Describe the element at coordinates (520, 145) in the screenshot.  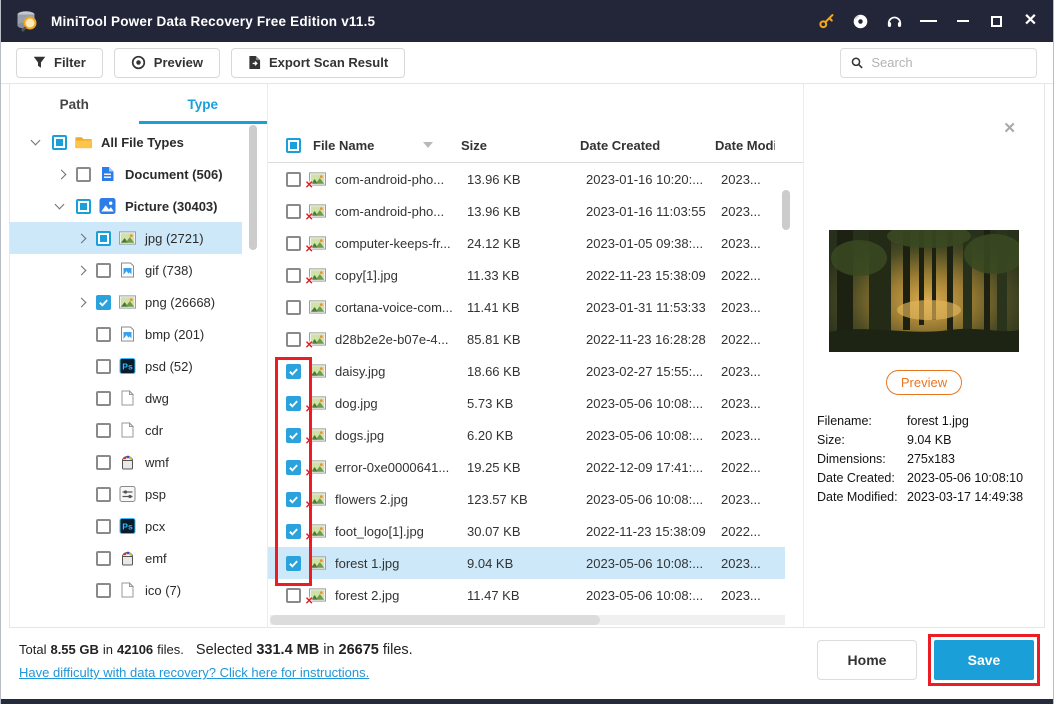
I see `column-header-size: Size` at that location.